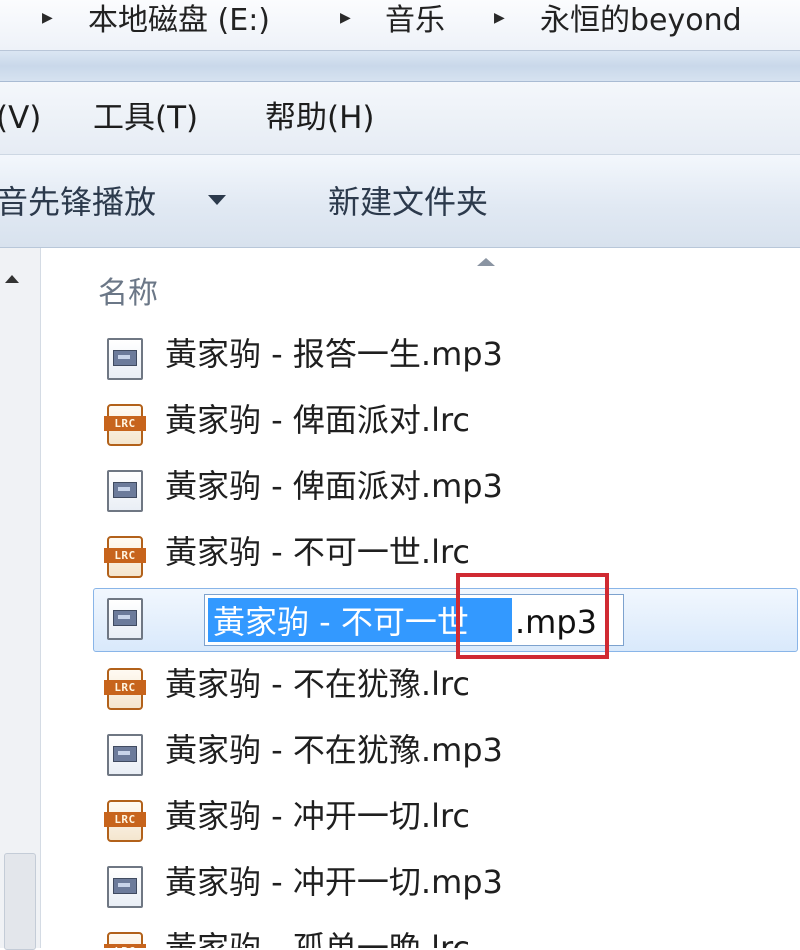 This screenshot has width=800, height=950. Describe the element at coordinates (341, 622) in the screenshot. I see `rename-selected-text: 黃家驹 - 不可一世` at that location.